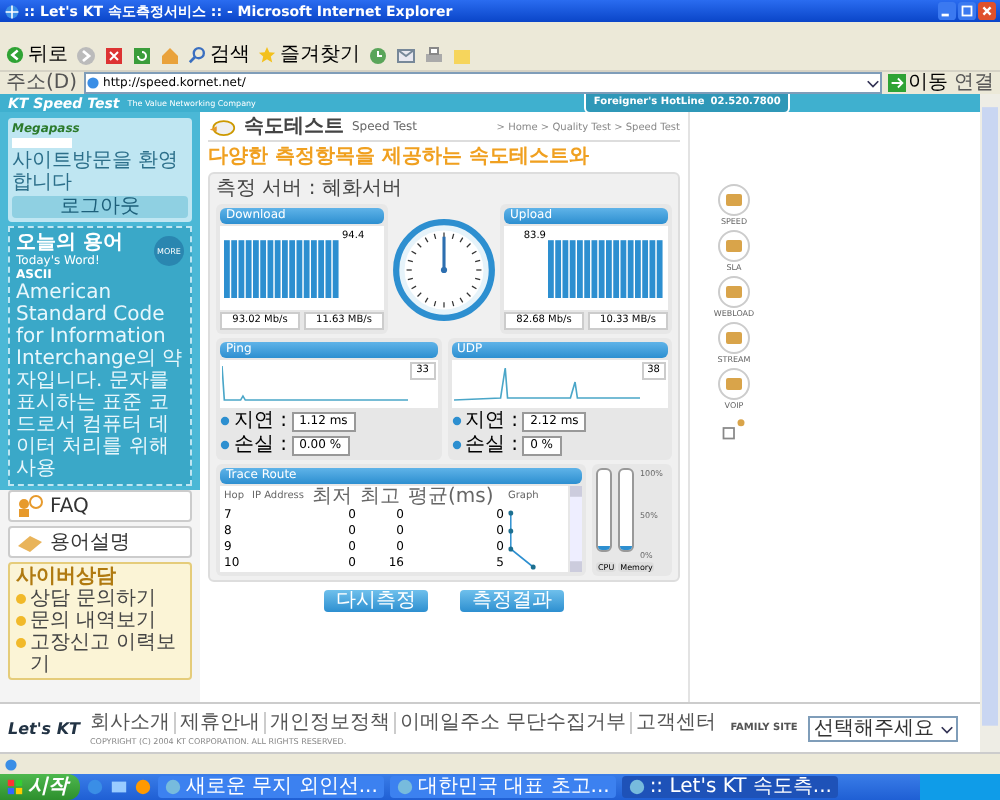 The height and width of the screenshot is (800, 1000). Describe the element at coordinates (576, 529) in the screenshot. I see `scrollbar-drawing` at that location.